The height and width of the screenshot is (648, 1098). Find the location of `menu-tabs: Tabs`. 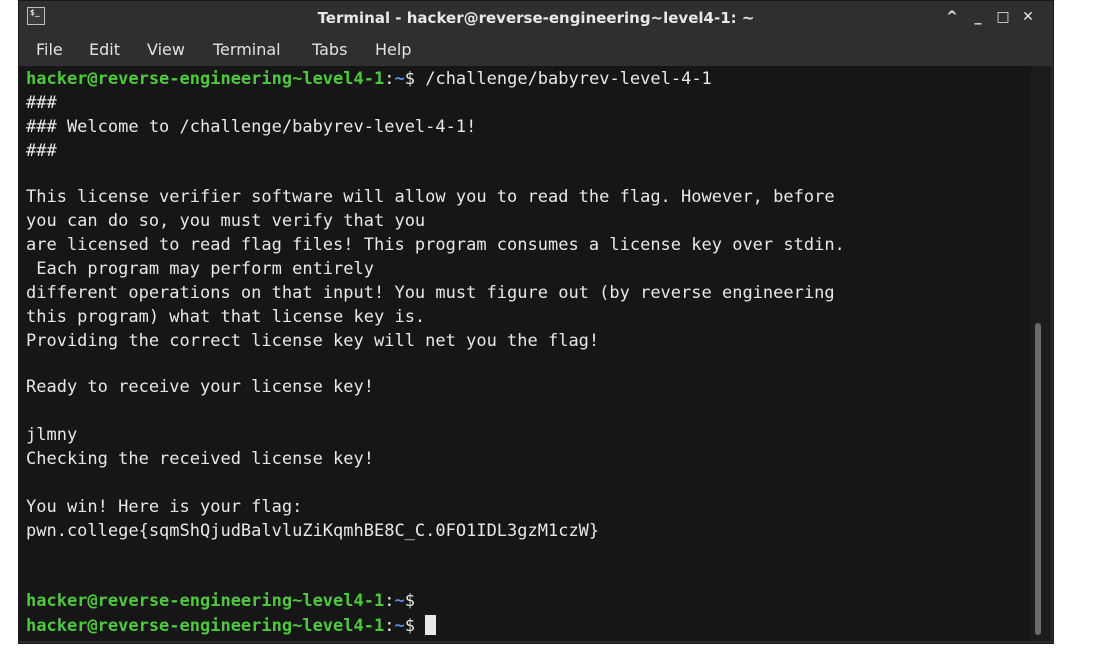

menu-tabs: Tabs is located at coordinates (329, 49).